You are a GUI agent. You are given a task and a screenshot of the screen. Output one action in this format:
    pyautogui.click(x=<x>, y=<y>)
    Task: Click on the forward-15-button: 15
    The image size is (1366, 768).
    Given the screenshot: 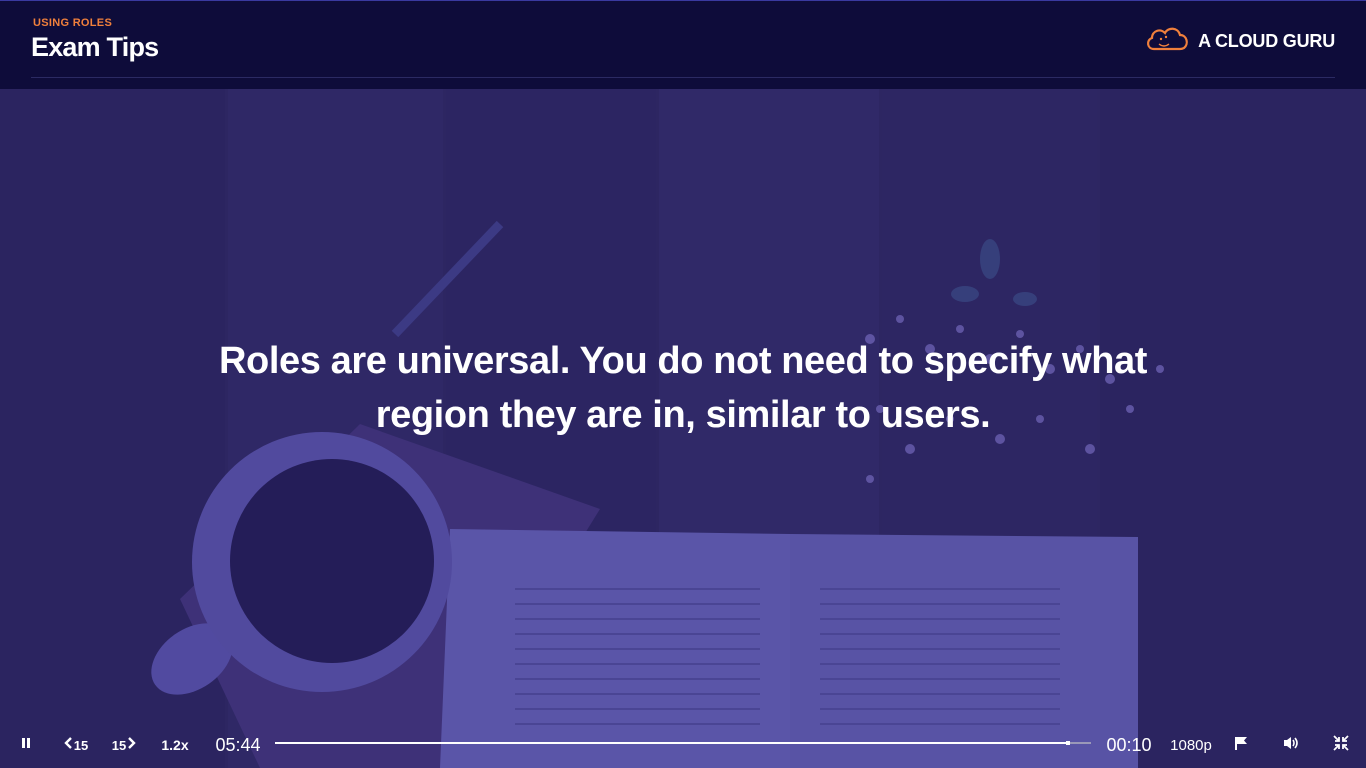 What is the action you would take?
    pyautogui.click(x=124, y=745)
    